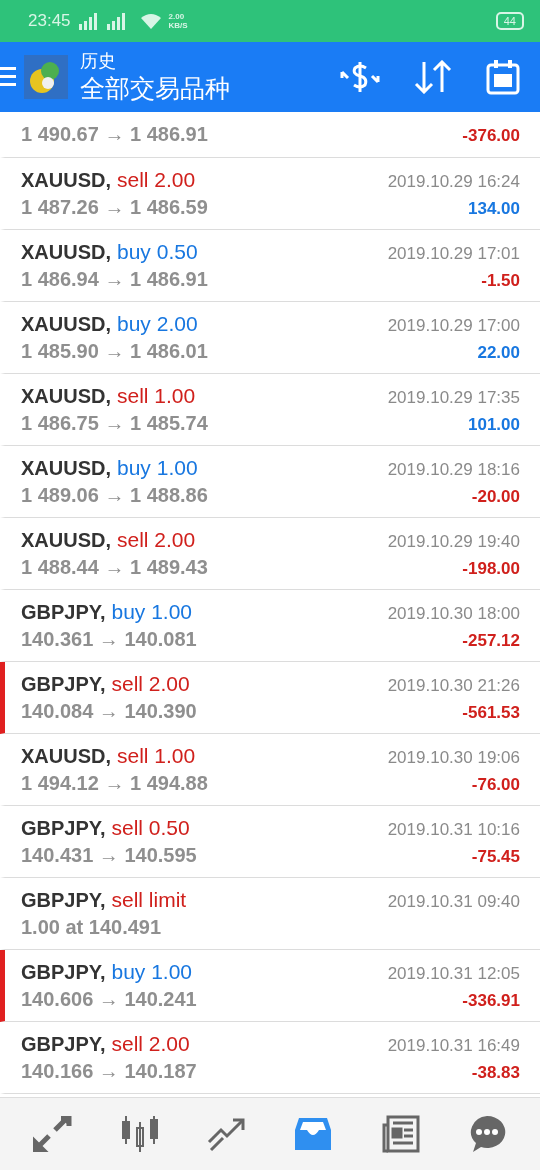 Image resolution: width=540 pixels, height=1170 pixels. Describe the element at coordinates (500, 281) in the screenshot. I see `profit-value: -1.50` at that location.